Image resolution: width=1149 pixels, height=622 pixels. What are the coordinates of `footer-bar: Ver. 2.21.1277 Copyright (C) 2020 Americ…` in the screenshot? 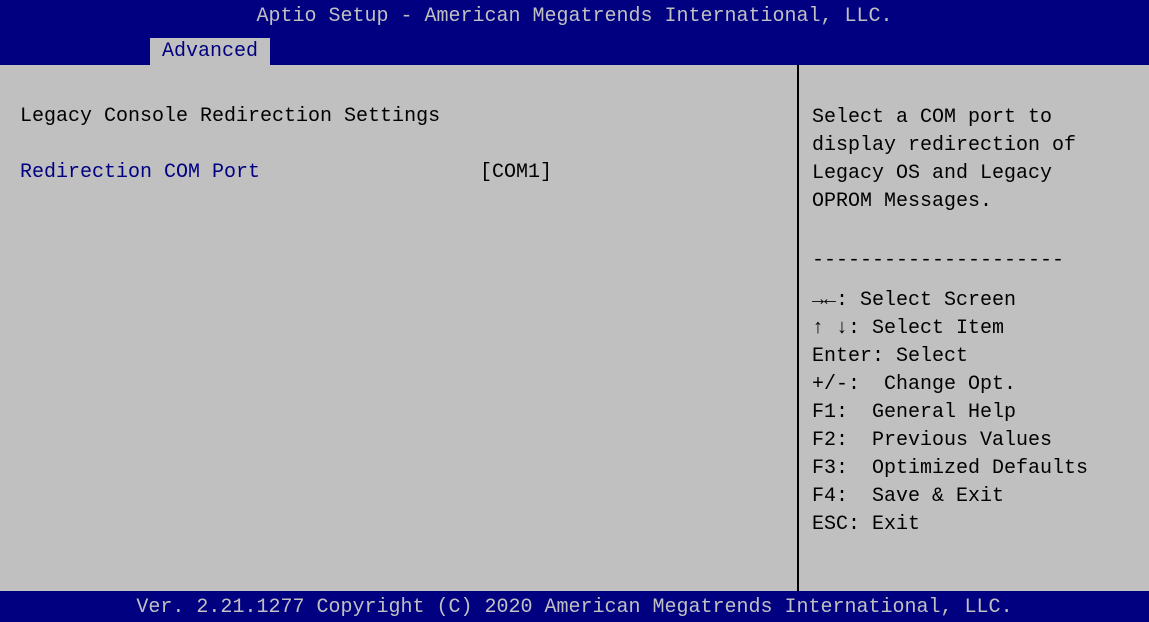 It's located at (574, 606).